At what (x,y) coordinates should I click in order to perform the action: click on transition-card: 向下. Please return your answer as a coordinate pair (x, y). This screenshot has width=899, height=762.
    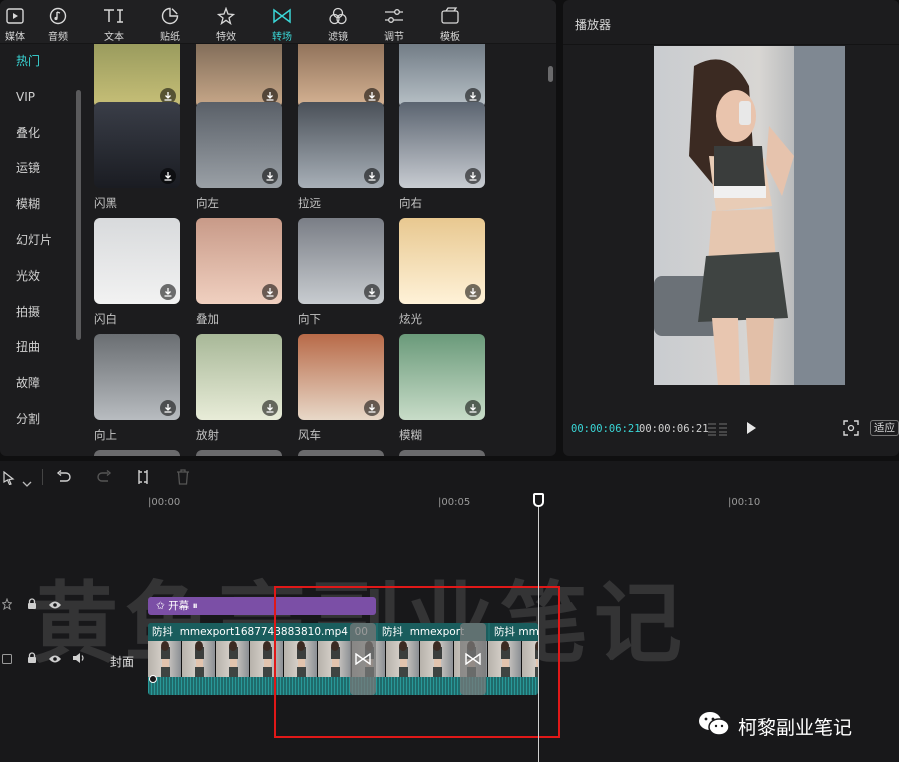
    Looking at the image, I should click on (341, 272).